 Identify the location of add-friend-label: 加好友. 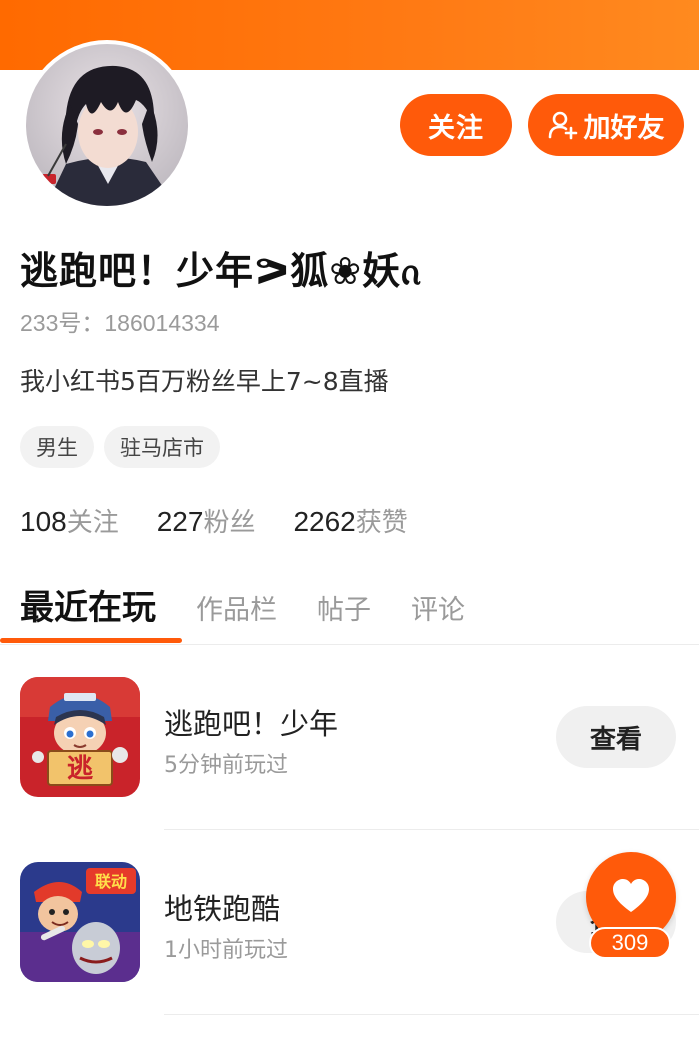
(624, 128).